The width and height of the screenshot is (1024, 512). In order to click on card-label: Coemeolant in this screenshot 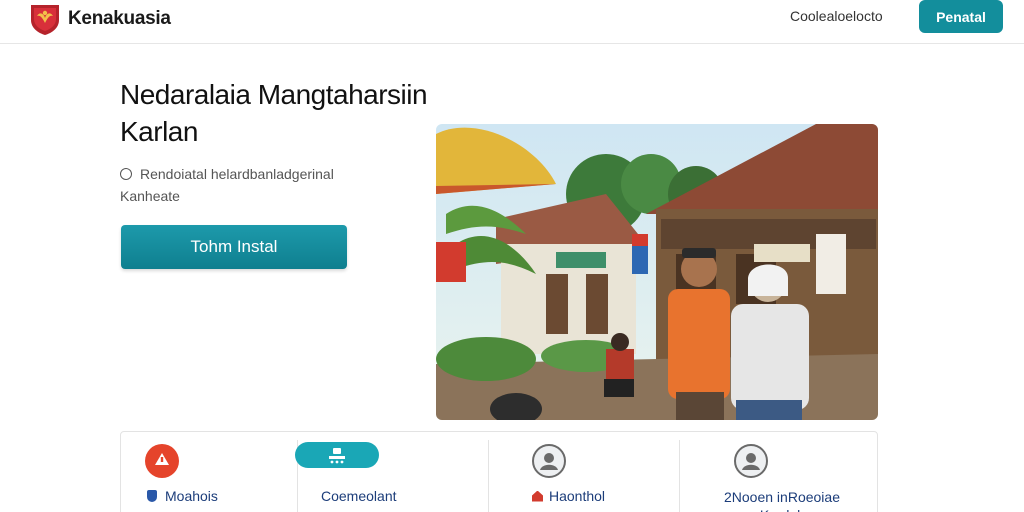, I will do `click(359, 496)`.